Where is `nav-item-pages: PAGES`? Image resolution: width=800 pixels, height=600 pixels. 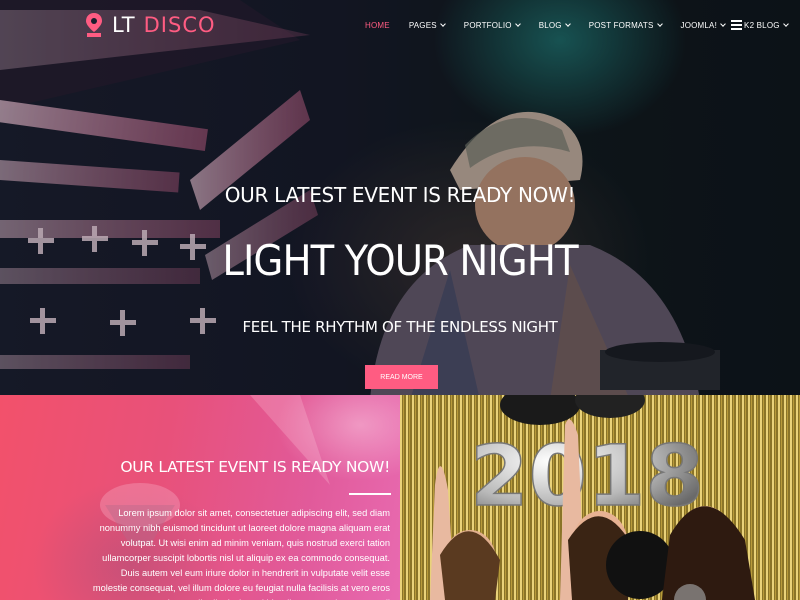 nav-item-pages: PAGES is located at coordinates (427, 25).